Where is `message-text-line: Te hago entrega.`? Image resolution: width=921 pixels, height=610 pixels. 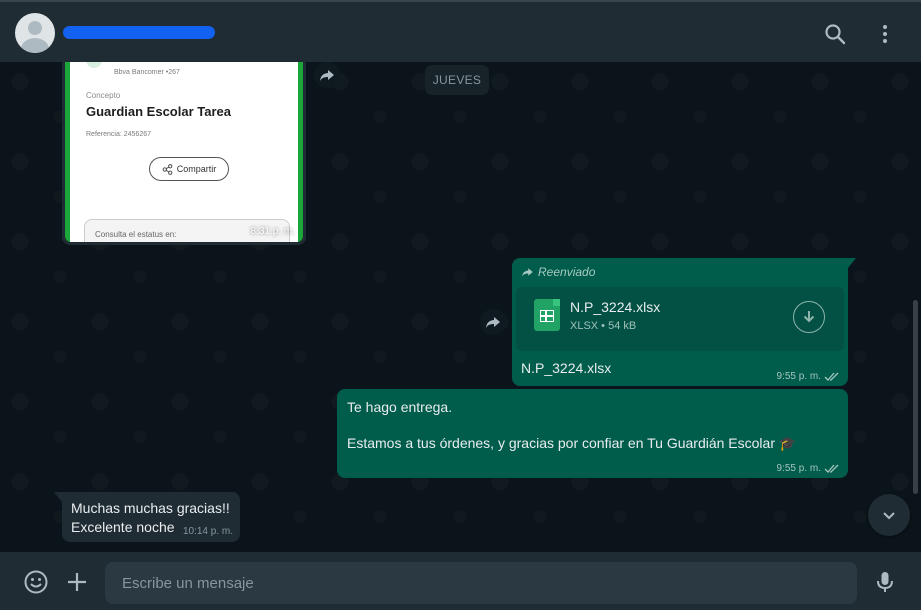
message-text-line: Te hago entrega. is located at coordinates (400, 407).